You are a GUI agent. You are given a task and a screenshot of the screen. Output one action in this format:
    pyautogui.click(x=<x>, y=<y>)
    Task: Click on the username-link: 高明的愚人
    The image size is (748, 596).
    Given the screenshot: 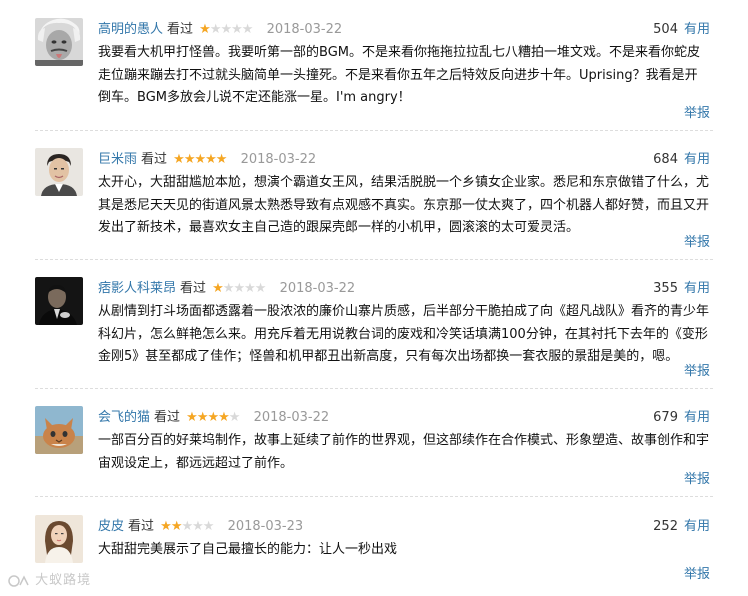 What is the action you would take?
    pyautogui.click(x=130, y=29)
    